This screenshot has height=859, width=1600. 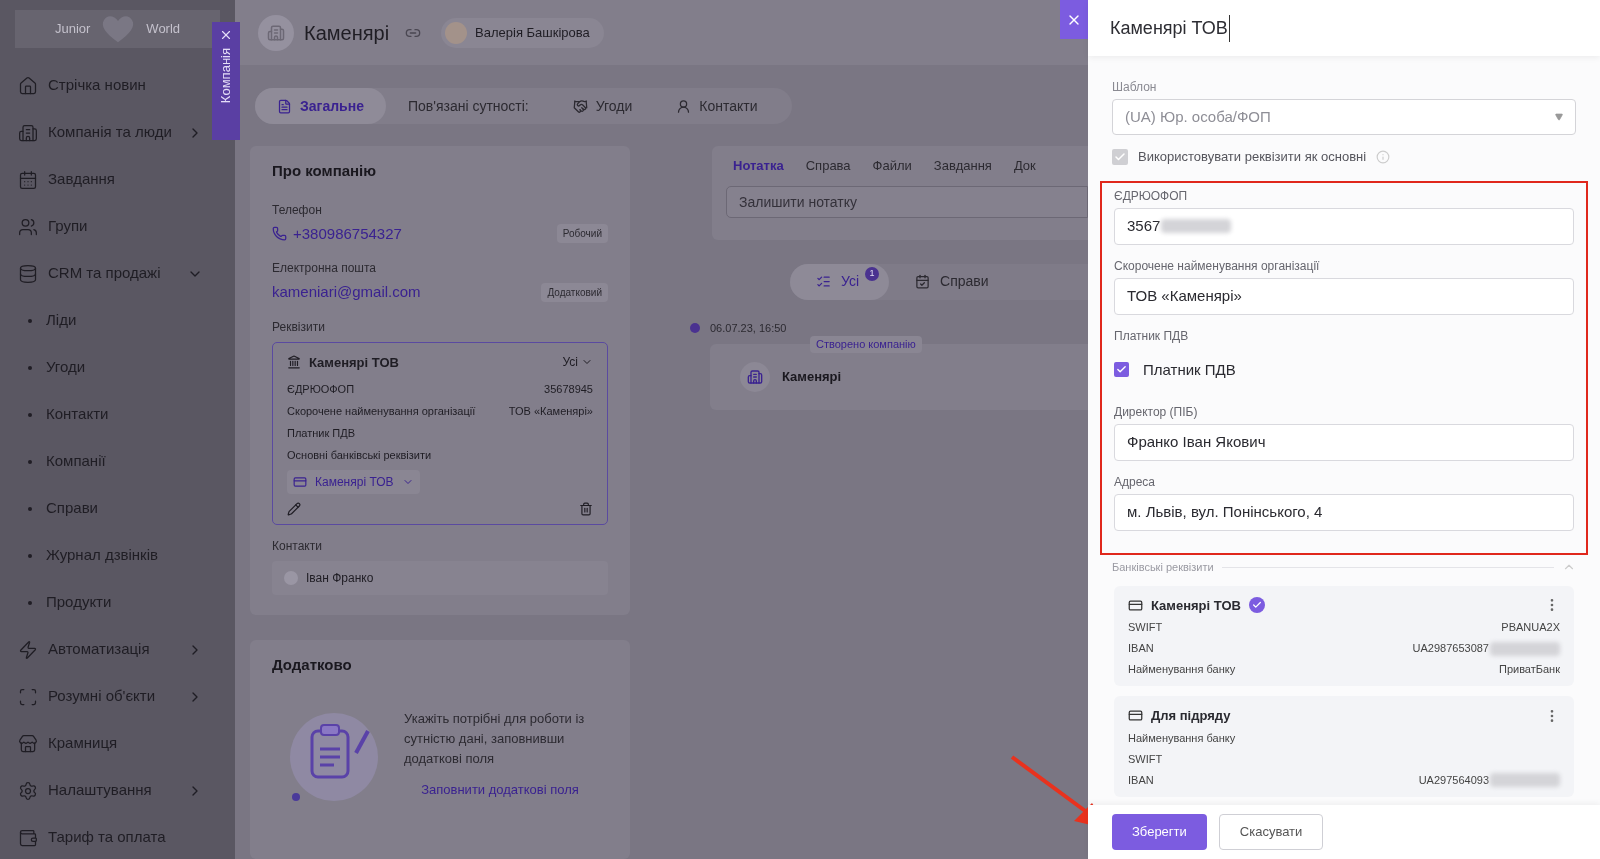 I want to click on sidebar-item: Завдання, so click(x=102, y=179).